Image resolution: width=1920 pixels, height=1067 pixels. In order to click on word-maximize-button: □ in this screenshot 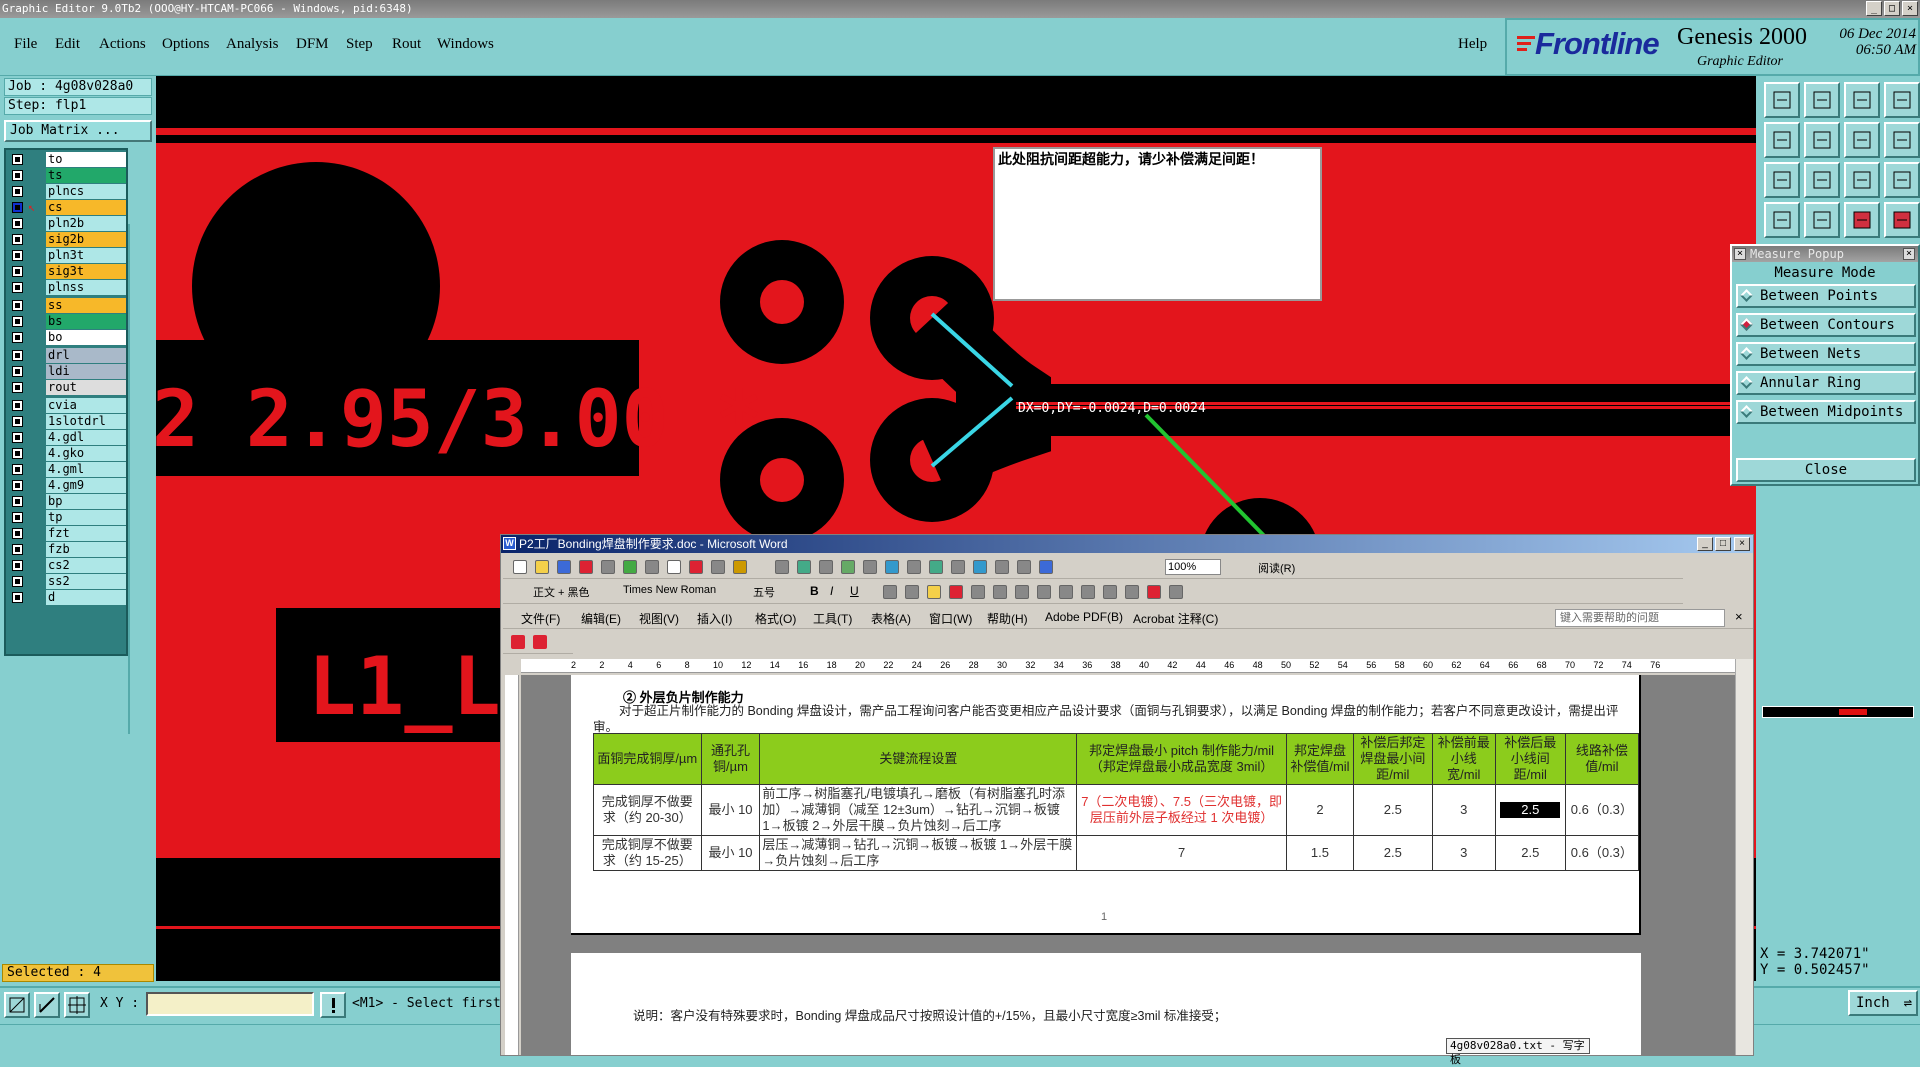, I will do `click(1723, 544)`.